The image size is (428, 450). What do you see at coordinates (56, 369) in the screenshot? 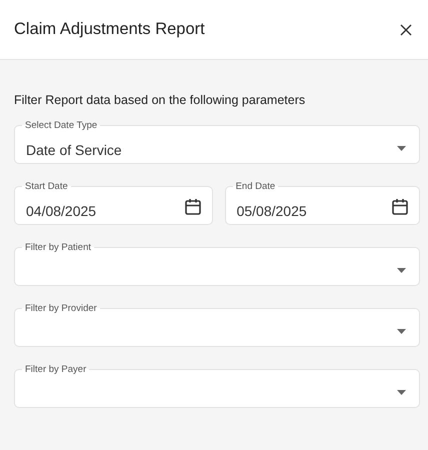
I see `field-label: Filter by Payer` at bounding box center [56, 369].